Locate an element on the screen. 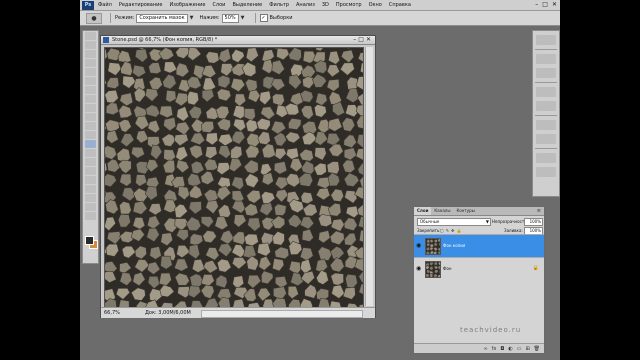  menu-image: Изображение is located at coordinates (187, 5).